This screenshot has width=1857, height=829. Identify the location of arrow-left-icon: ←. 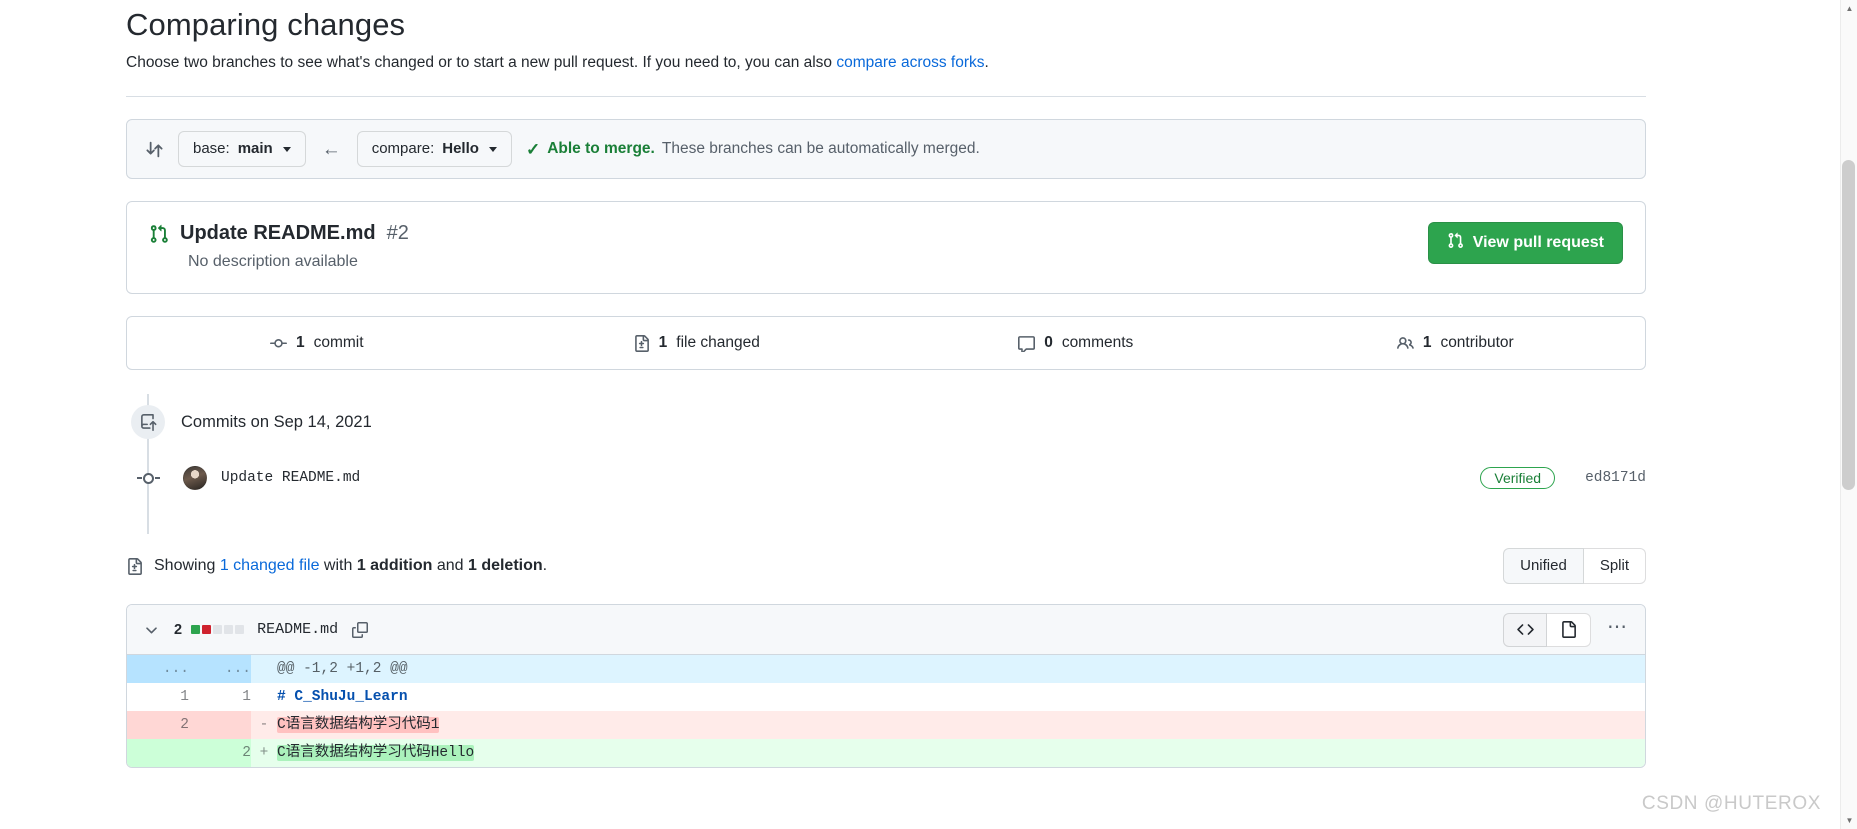
(331, 149).